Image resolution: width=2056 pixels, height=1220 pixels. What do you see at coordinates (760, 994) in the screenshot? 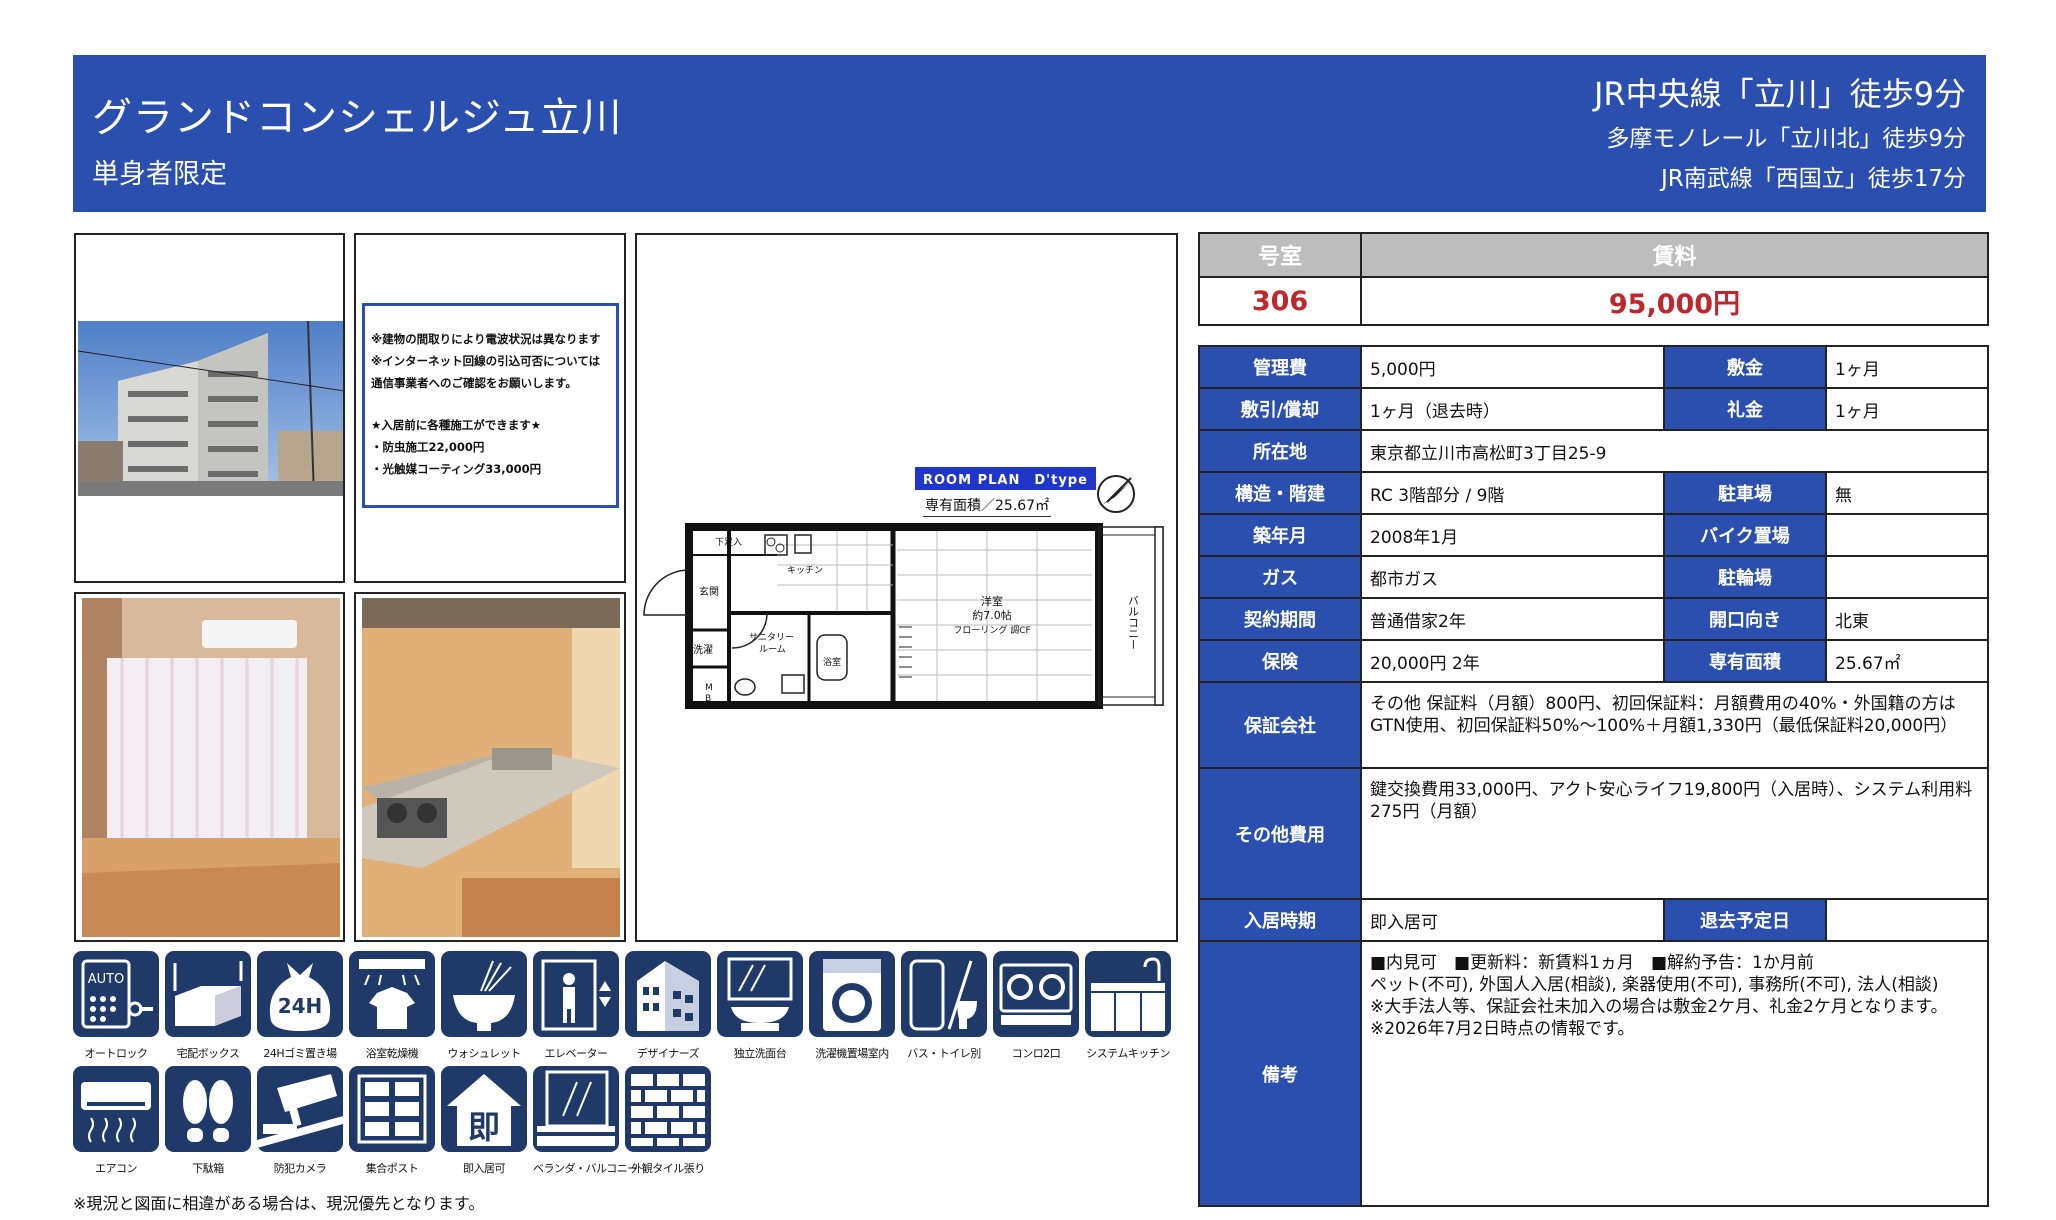
I see `vanity-icon` at bounding box center [760, 994].